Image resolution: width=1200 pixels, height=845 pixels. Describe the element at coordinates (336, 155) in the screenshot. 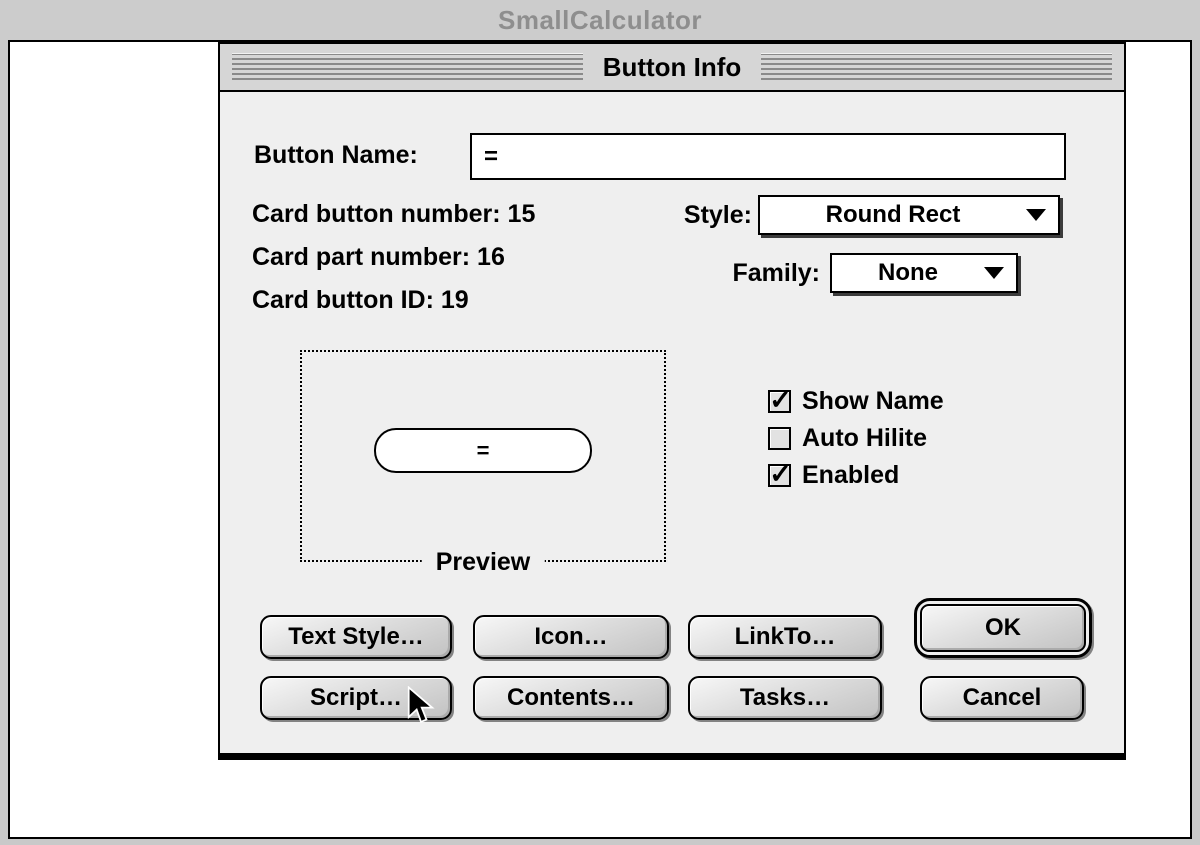

I see `button-name-label: Button Name:` at that location.